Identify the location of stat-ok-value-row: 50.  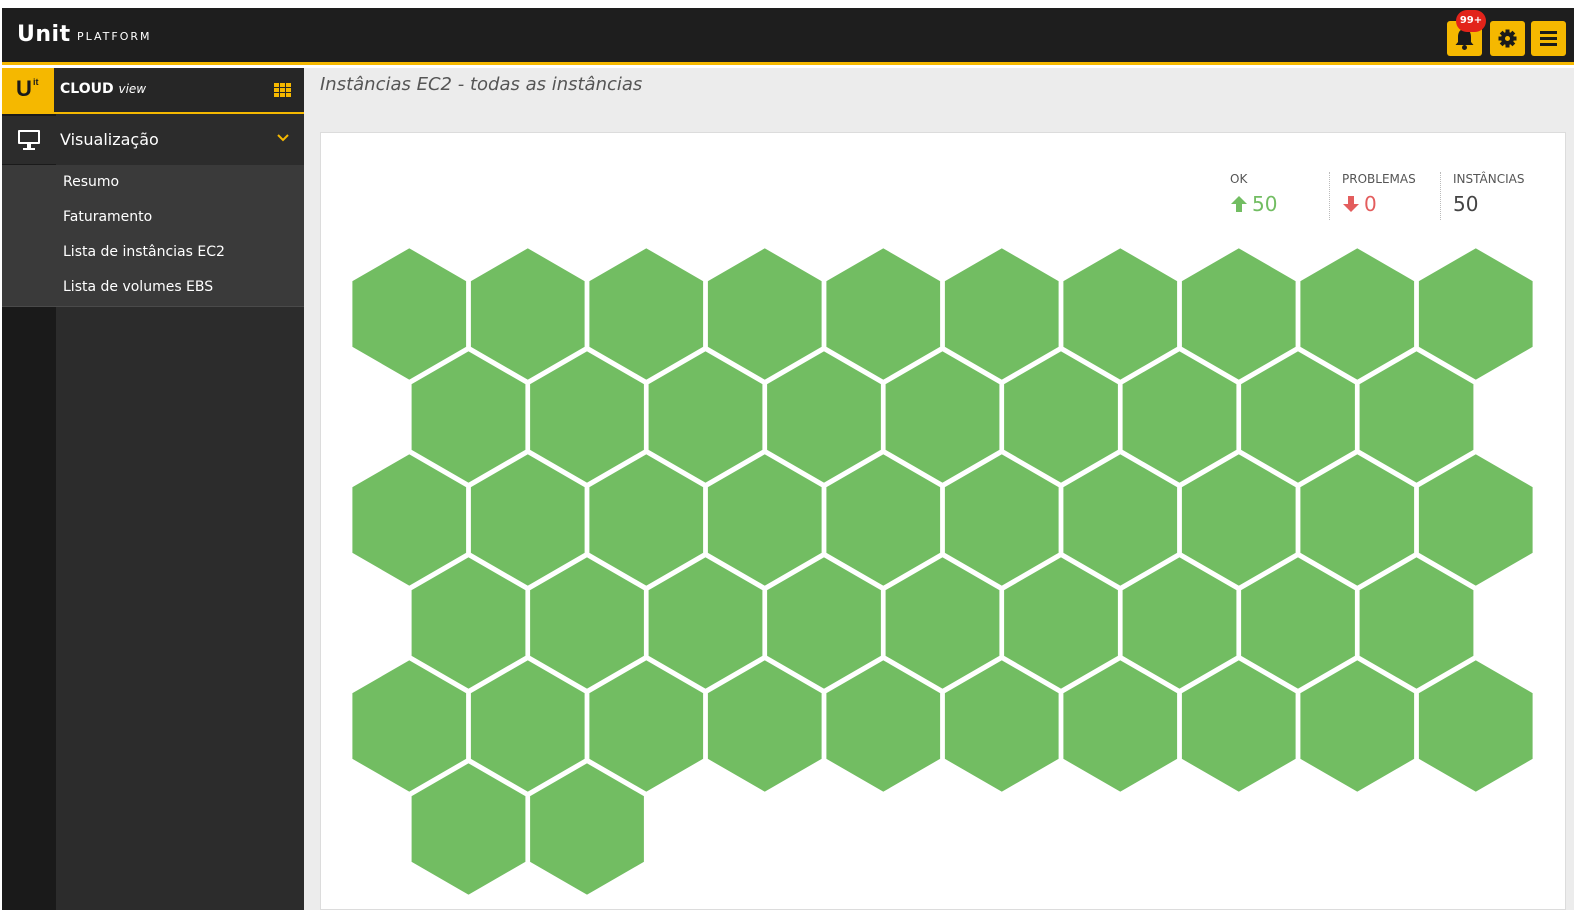
(1253, 204).